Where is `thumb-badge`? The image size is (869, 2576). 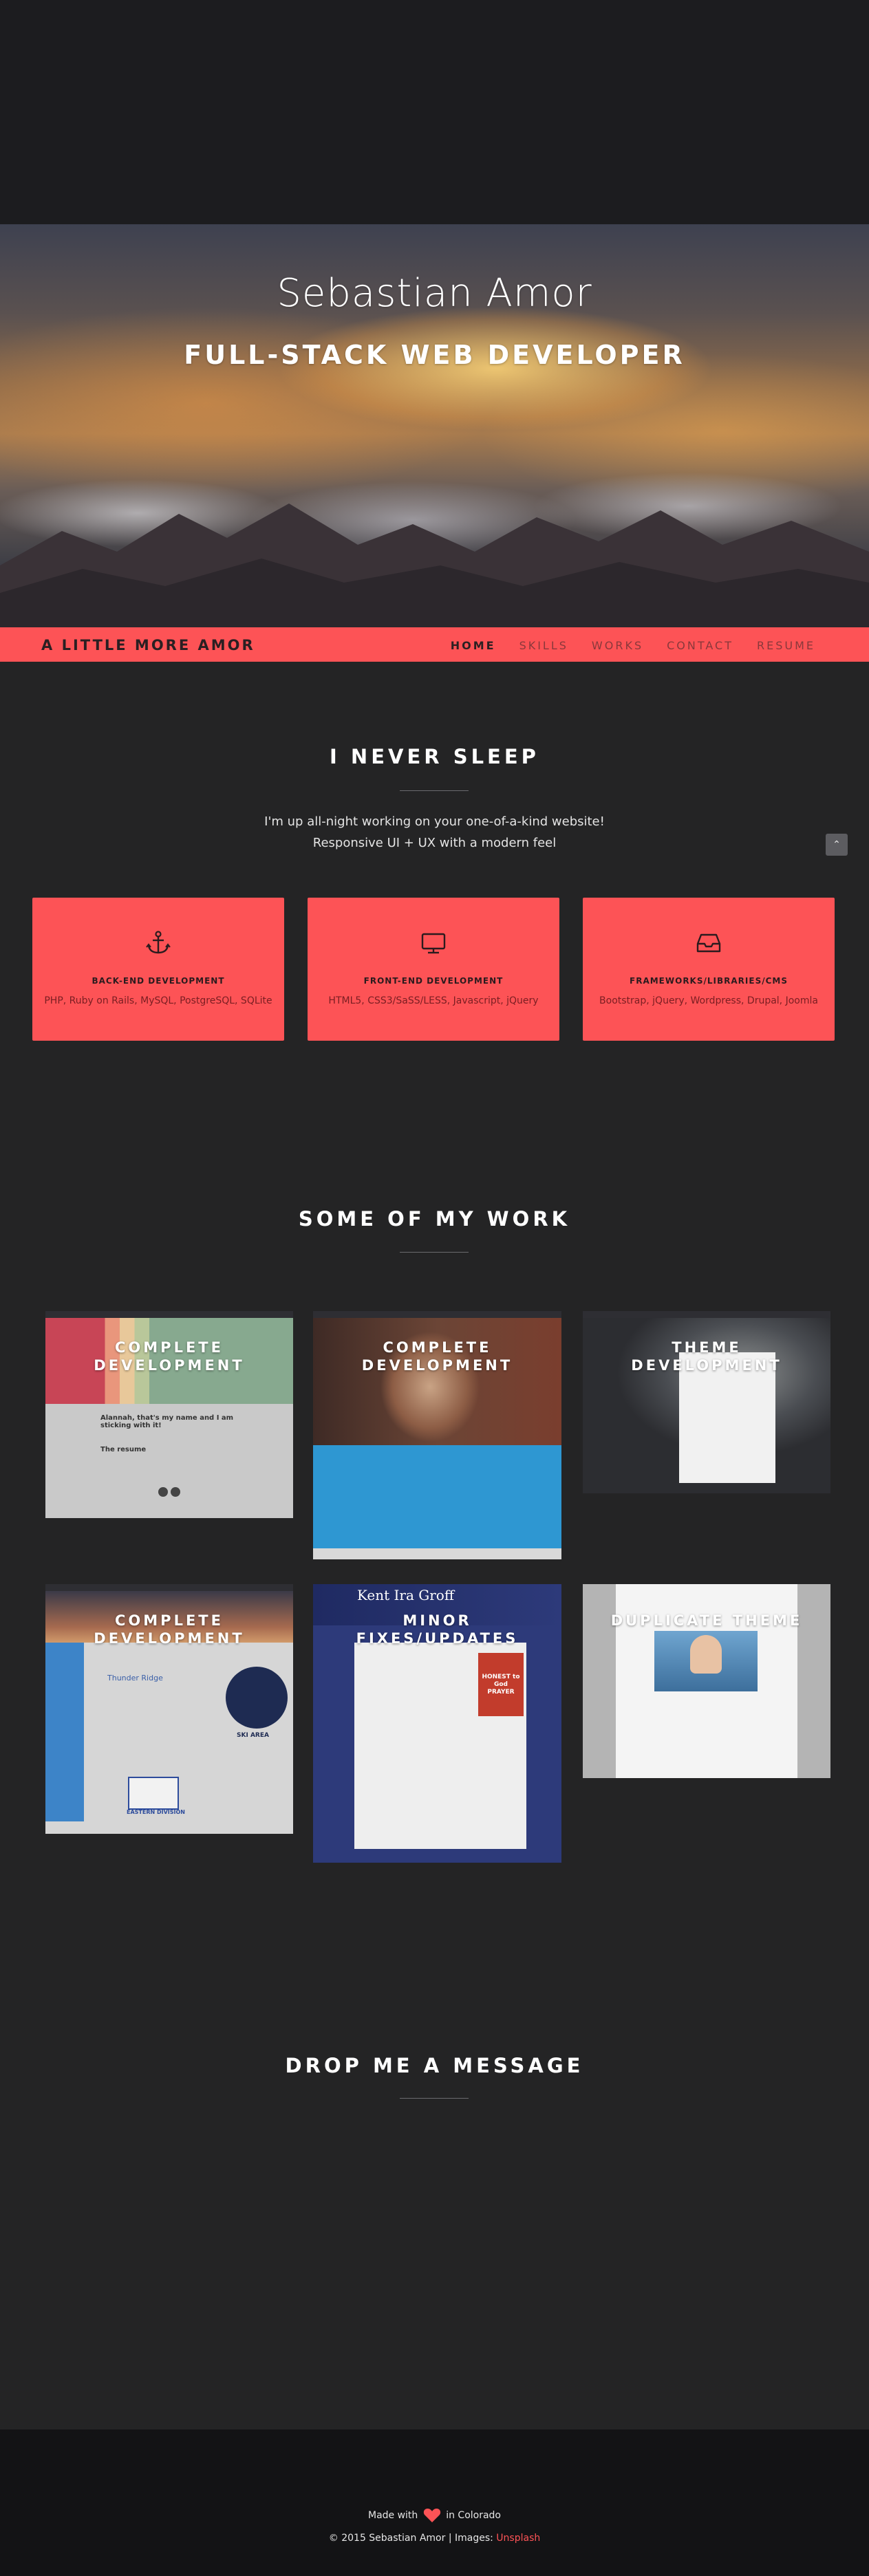
thumb-badge is located at coordinates (153, 1793).